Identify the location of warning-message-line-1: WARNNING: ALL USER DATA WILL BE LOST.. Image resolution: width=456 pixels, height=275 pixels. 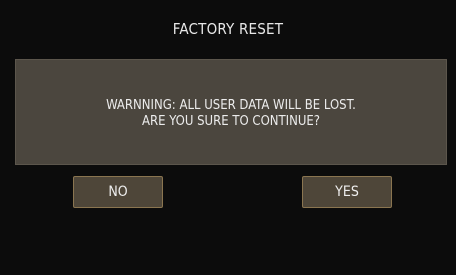
(231, 105).